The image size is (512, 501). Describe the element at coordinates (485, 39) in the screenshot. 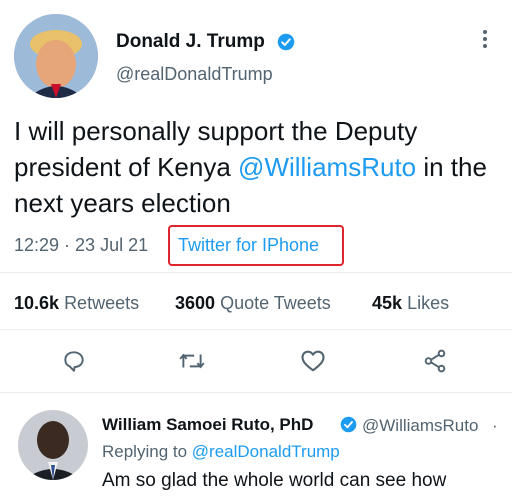

I see `more-icon` at that location.